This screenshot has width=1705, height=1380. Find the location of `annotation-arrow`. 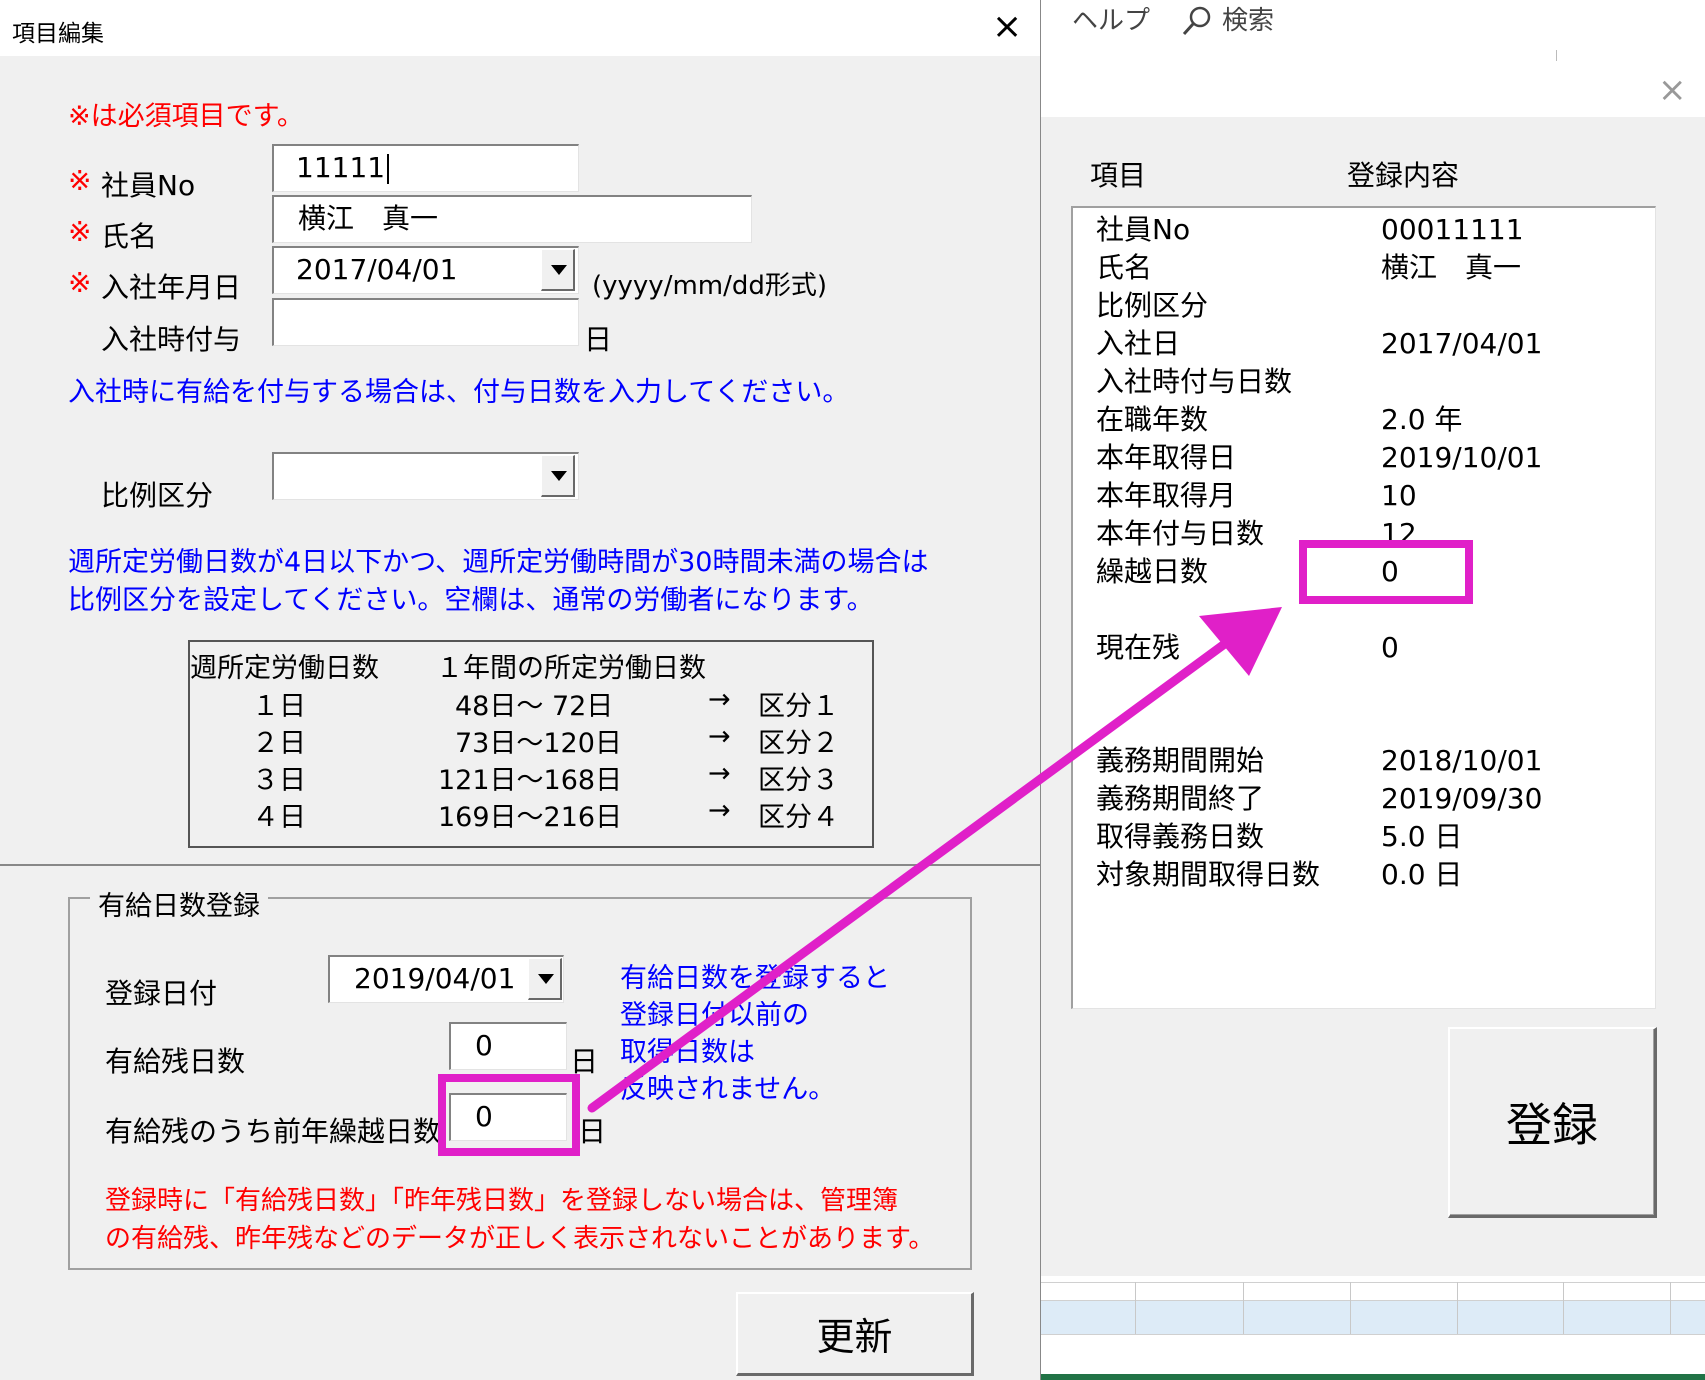

annotation-arrow is located at coordinates (934, 860).